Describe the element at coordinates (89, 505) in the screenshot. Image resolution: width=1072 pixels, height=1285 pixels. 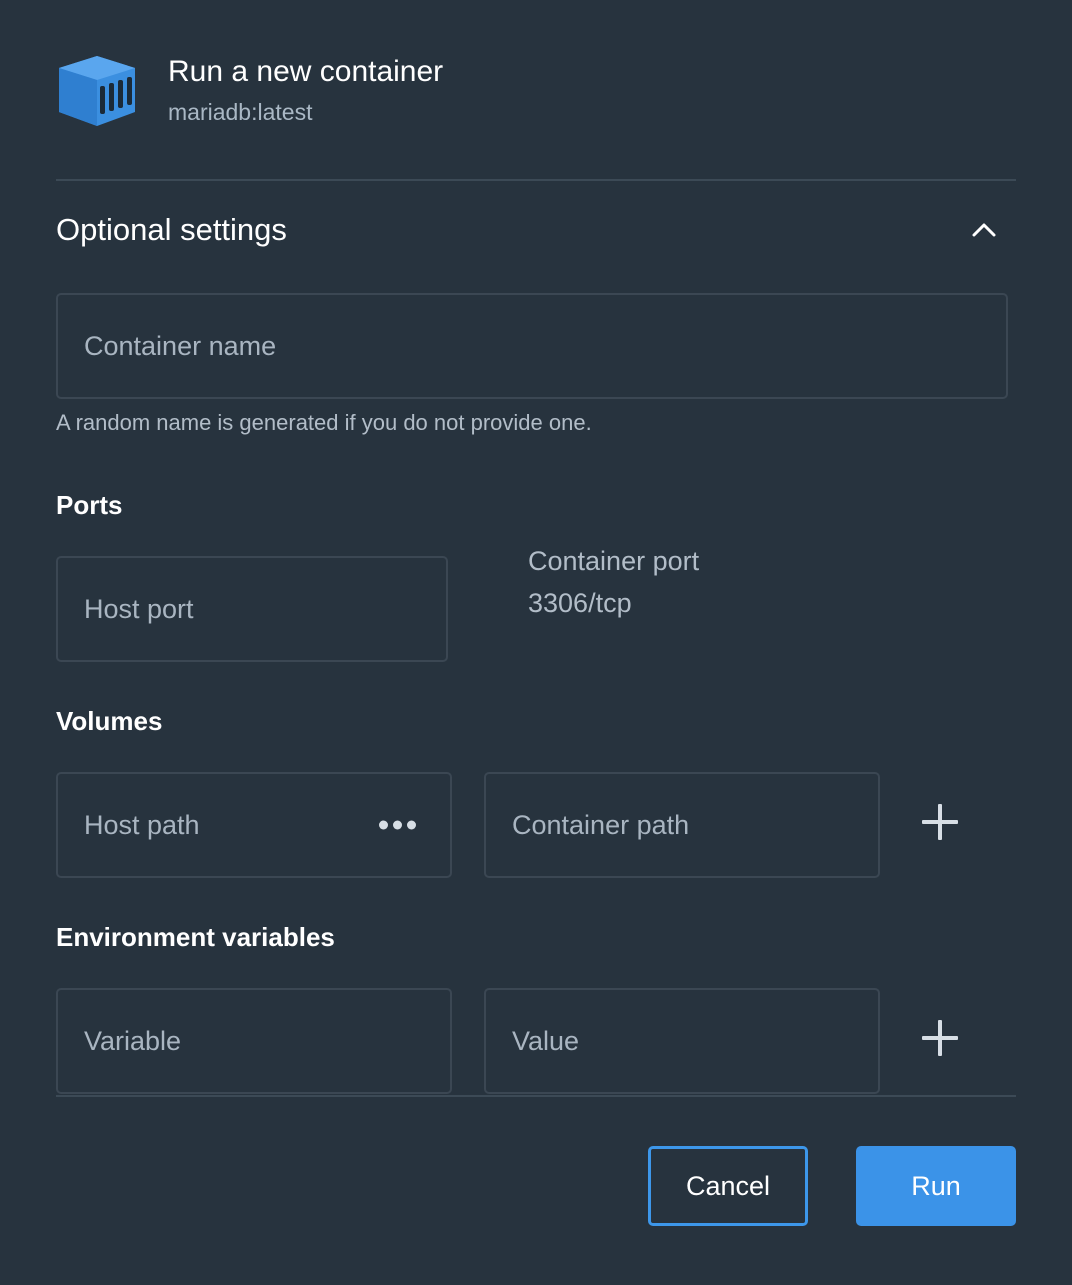
I see `ports-label: Ports` at that location.